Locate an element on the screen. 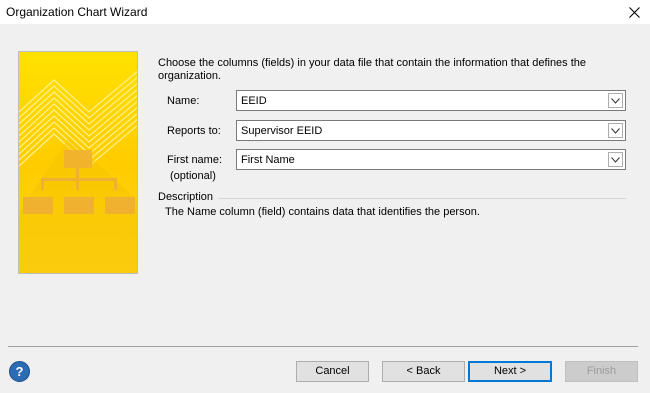 Image resolution: width=650 pixels, height=393 pixels. help-glyph: ? is located at coordinates (19, 371).